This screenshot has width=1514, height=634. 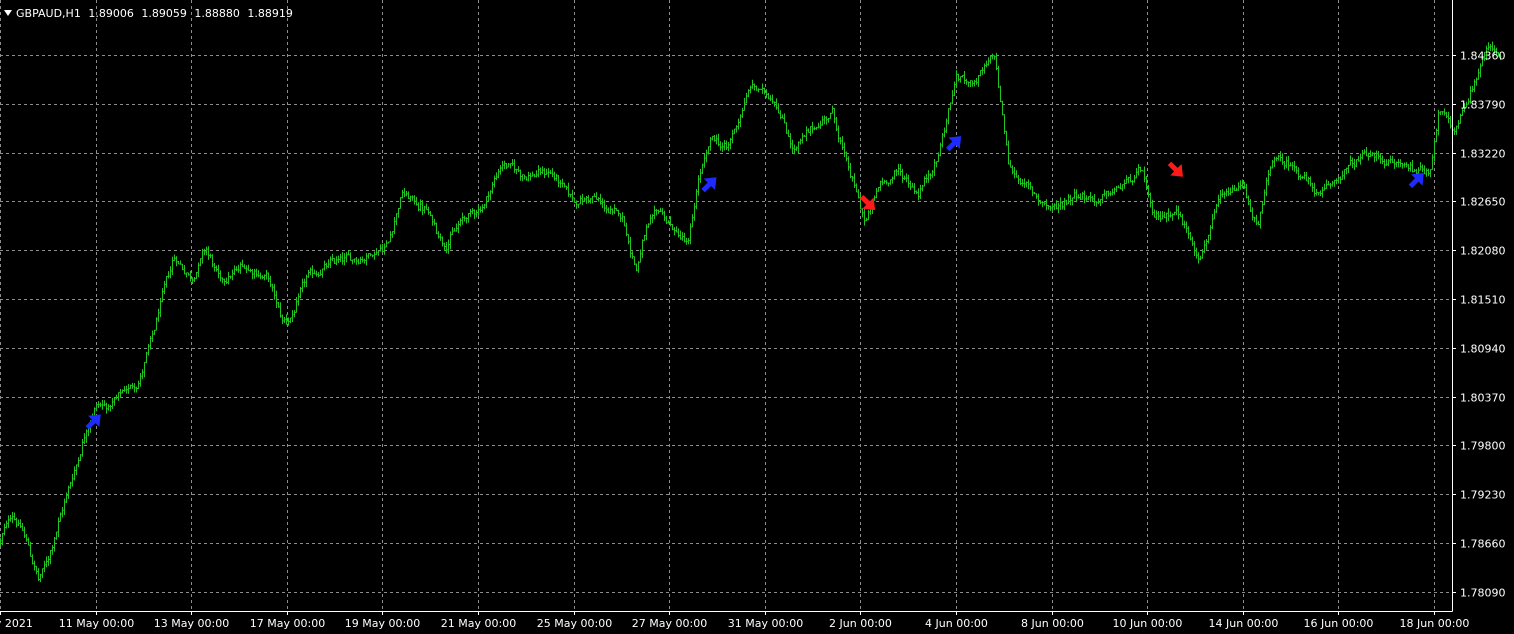 I want to click on x-tick-label: 25 May 00:00, so click(x=574, y=623).